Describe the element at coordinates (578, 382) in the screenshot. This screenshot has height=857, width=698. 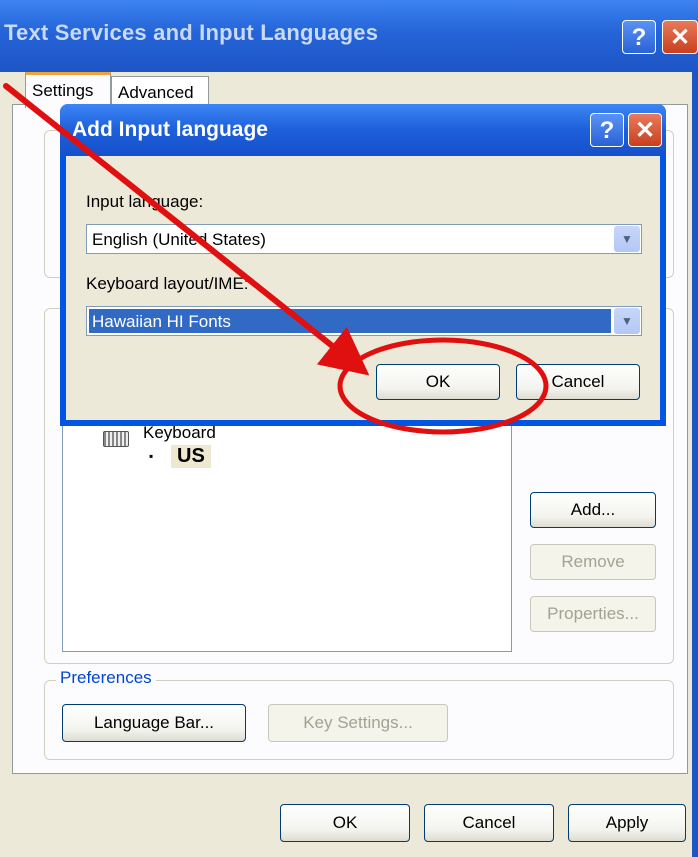
I see `inner-cancel-button: Cancel` at that location.